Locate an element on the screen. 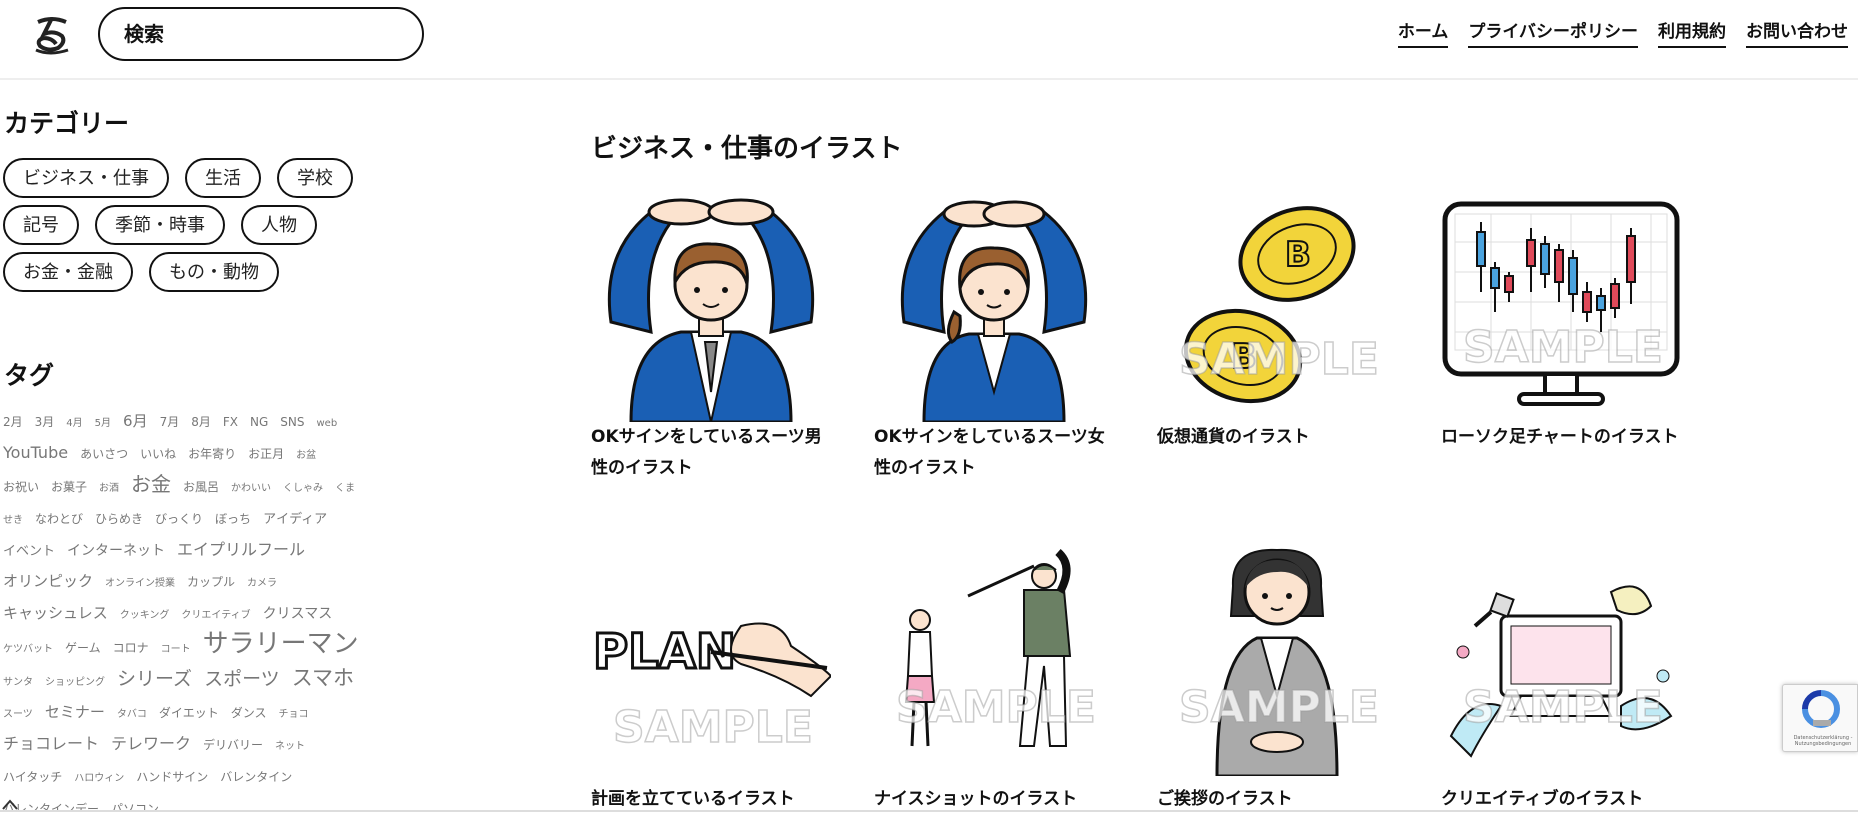 The image size is (1858, 815). tag-link: アイディア is located at coordinates (295, 519).